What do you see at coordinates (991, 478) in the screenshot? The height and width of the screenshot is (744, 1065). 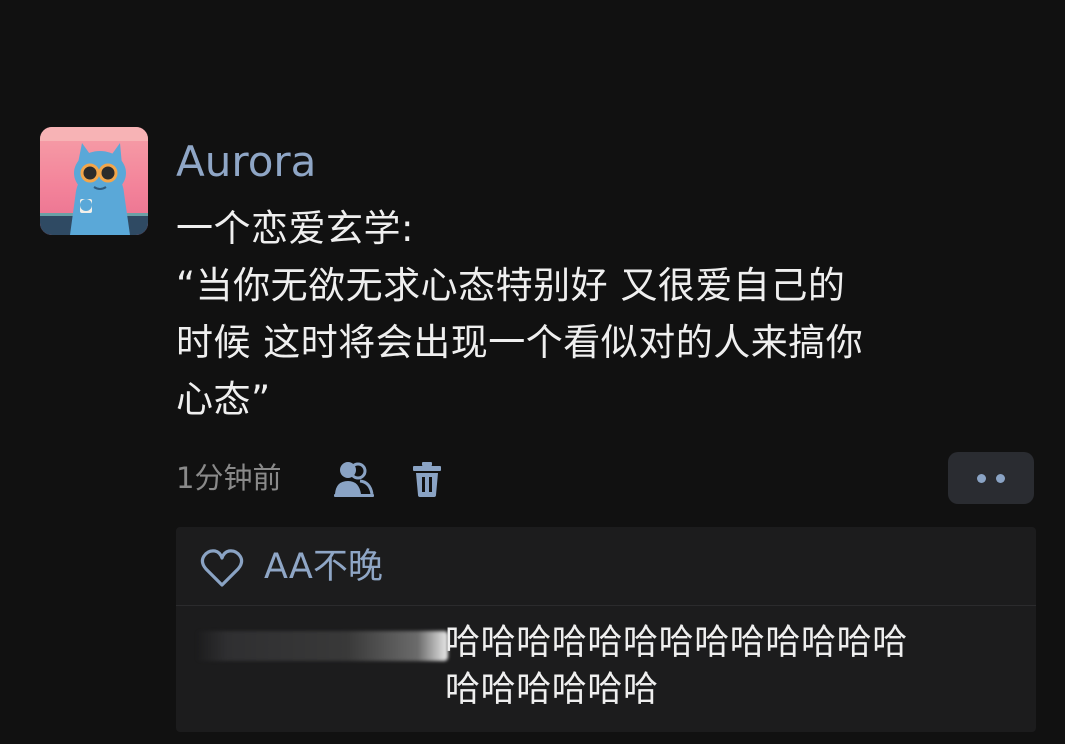 I see `more-options-button` at bounding box center [991, 478].